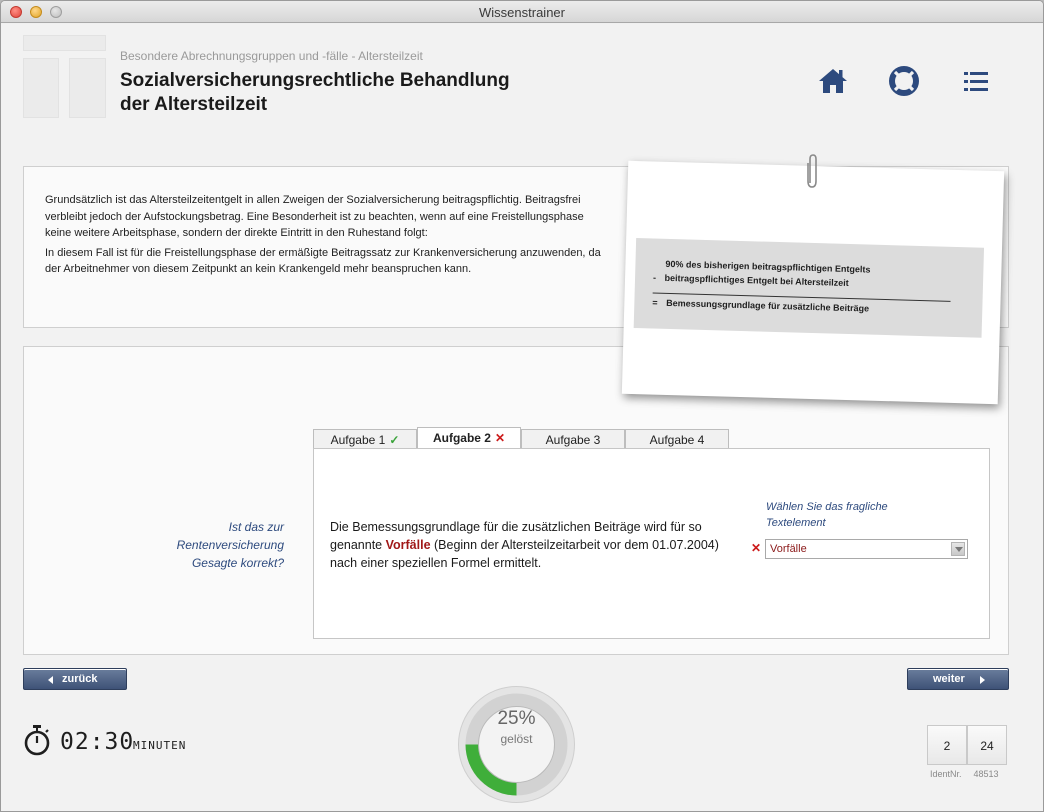 The width and height of the screenshot is (1044, 812). Describe the element at coordinates (655, 302) in the screenshot. I see `formula-equals-symbol: =` at that location.